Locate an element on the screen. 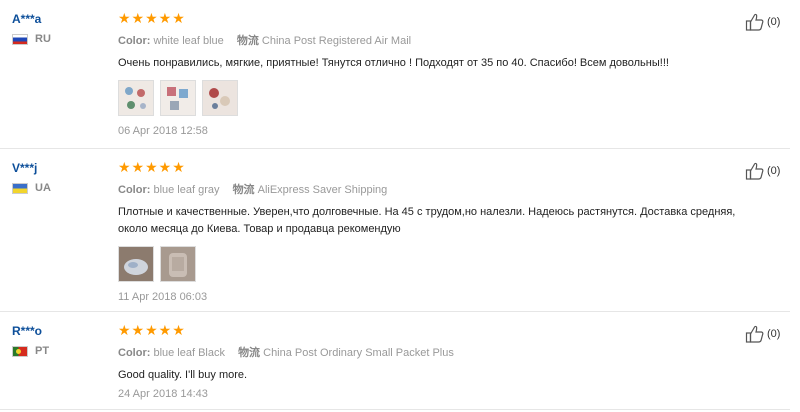 The image size is (800, 412). review-date: 24 Apr 2018 14:43 is located at coordinates (163, 394).